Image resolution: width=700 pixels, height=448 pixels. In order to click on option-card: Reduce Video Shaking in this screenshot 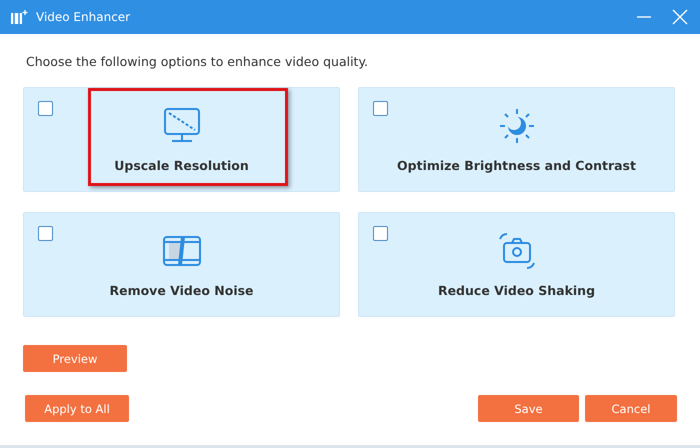, I will do `click(516, 264)`.